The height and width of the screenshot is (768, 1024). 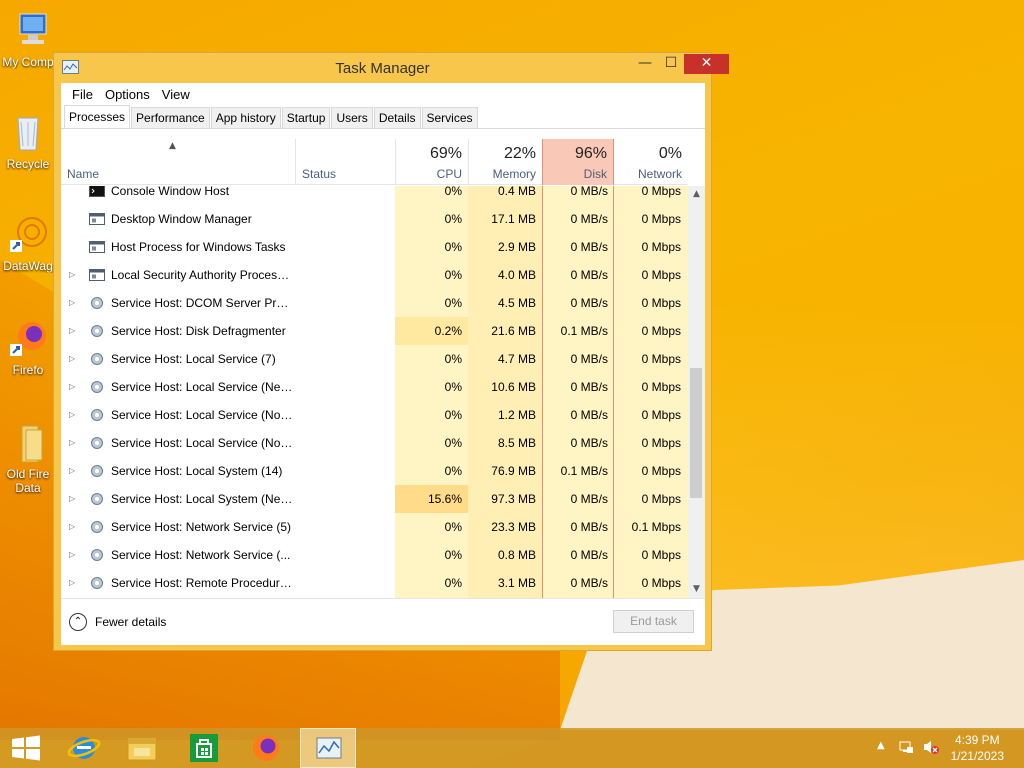 What do you see at coordinates (78, 622) in the screenshot?
I see `collapse-chevron-icon: ⌃` at bounding box center [78, 622].